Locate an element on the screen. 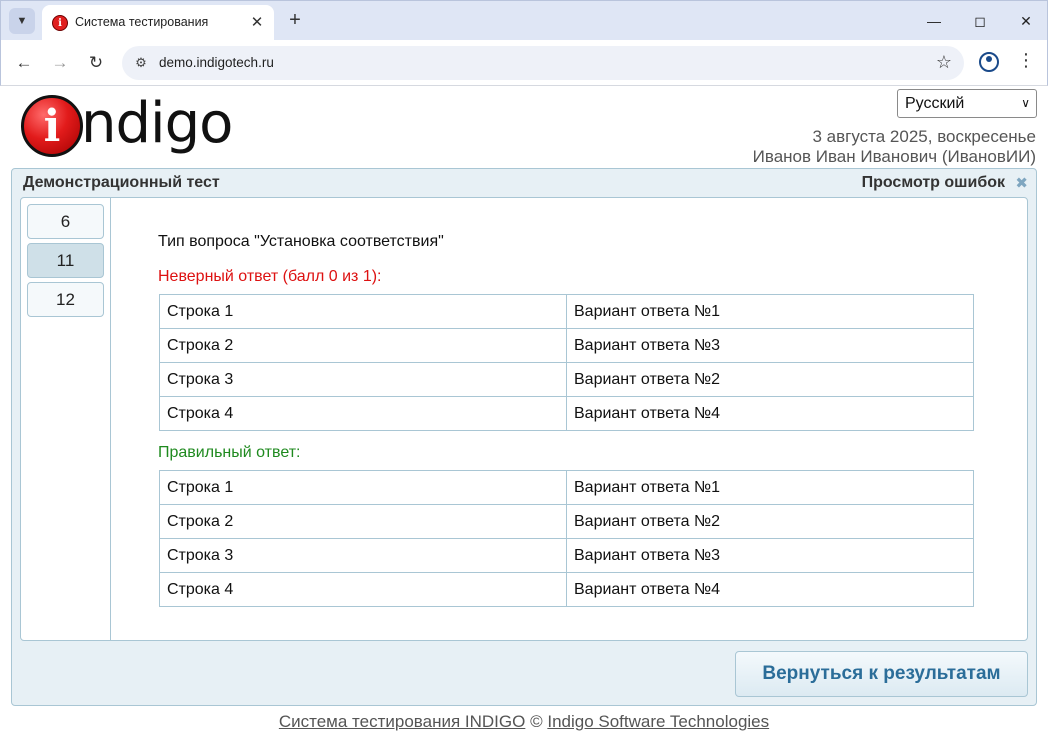  question-list: 6 11 12 is located at coordinates (66, 419).